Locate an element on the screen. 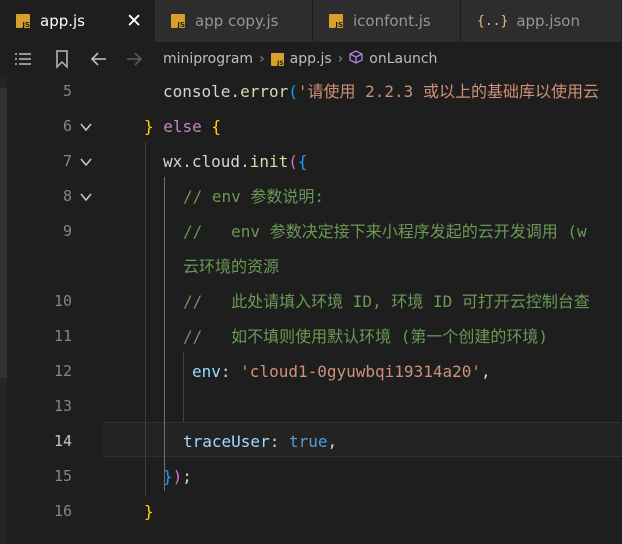  breadcrumb-file: app.js is located at coordinates (311, 59).